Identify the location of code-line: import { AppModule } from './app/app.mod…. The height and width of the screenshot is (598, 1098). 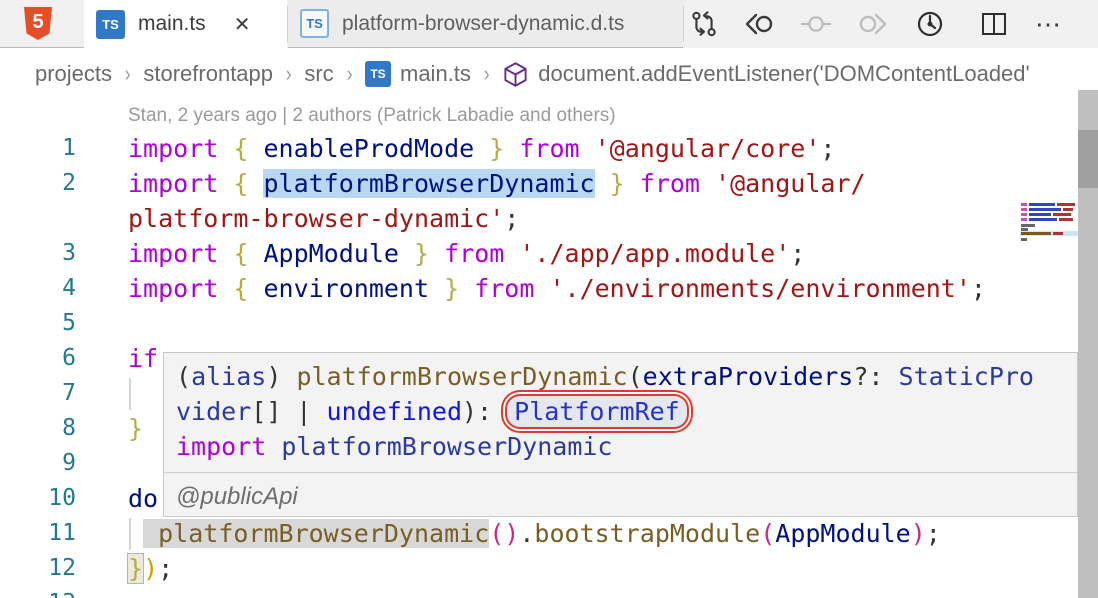
(507, 253).